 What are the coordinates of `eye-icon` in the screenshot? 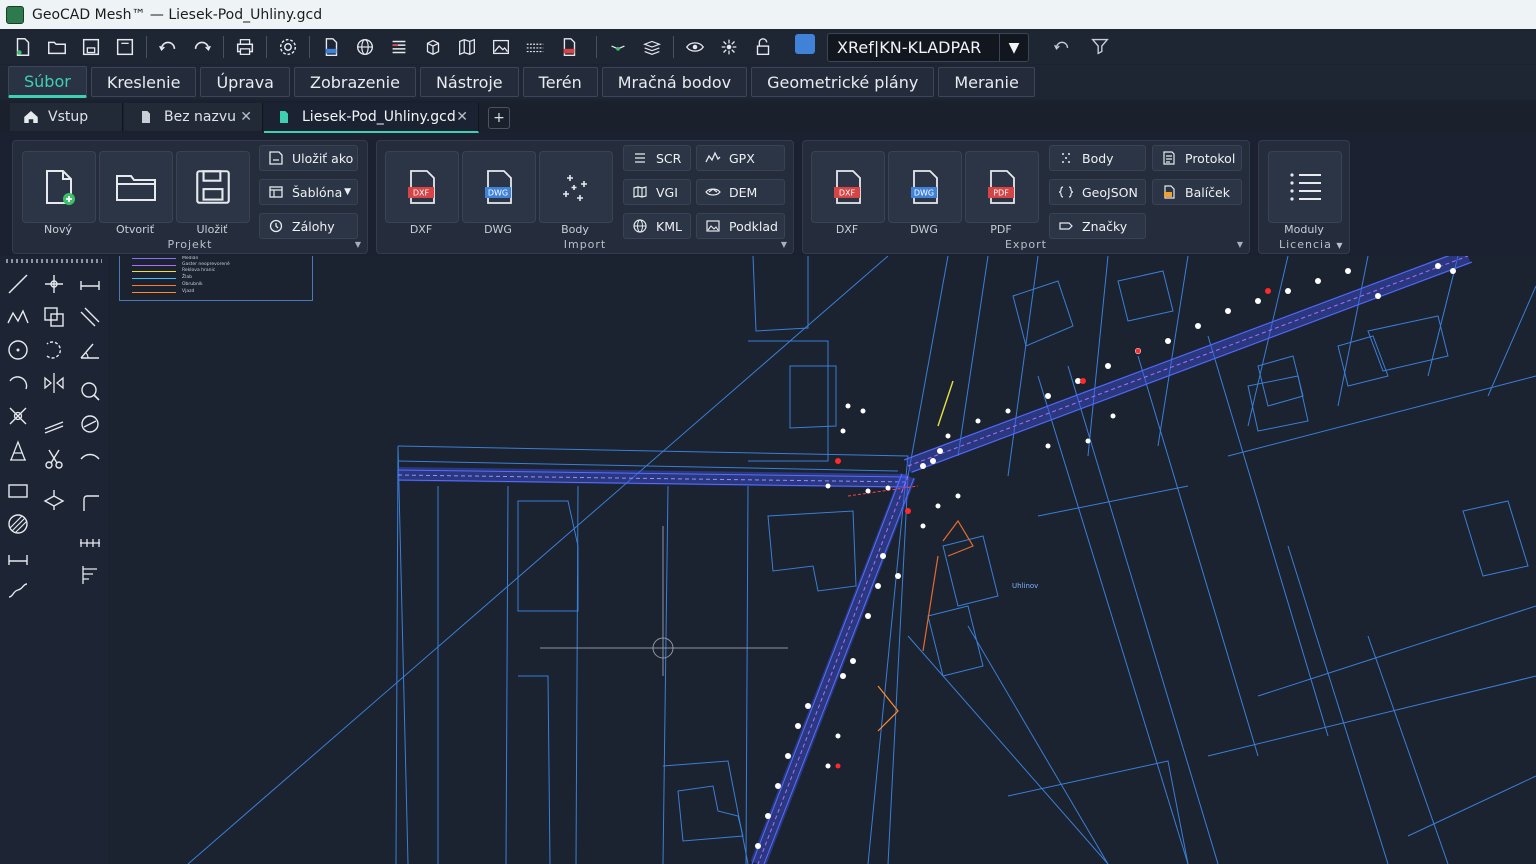 It's located at (695, 47).